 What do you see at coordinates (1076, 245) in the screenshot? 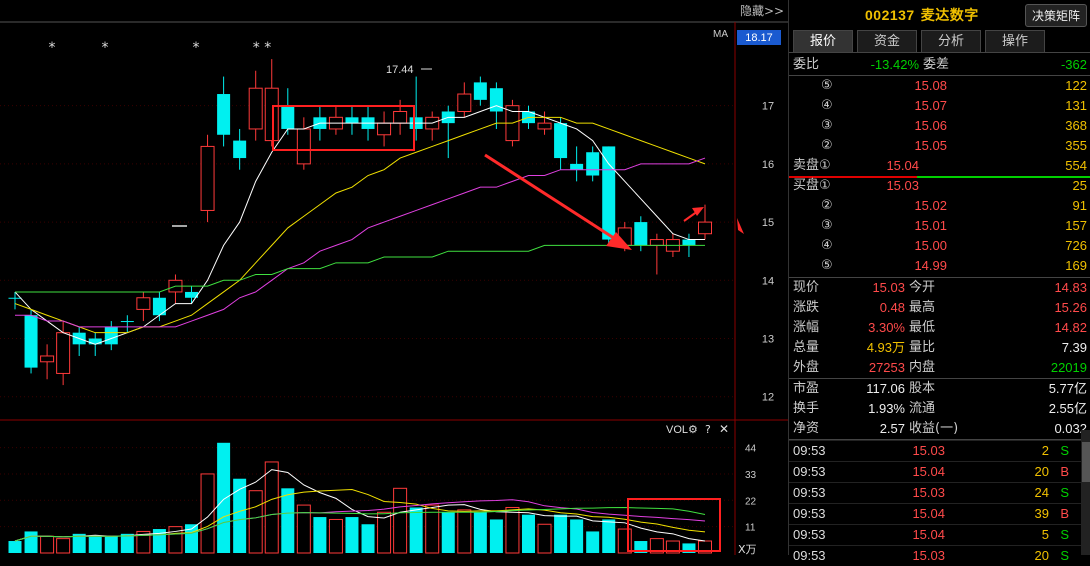
I see `level-volume: 726` at bounding box center [1076, 245].